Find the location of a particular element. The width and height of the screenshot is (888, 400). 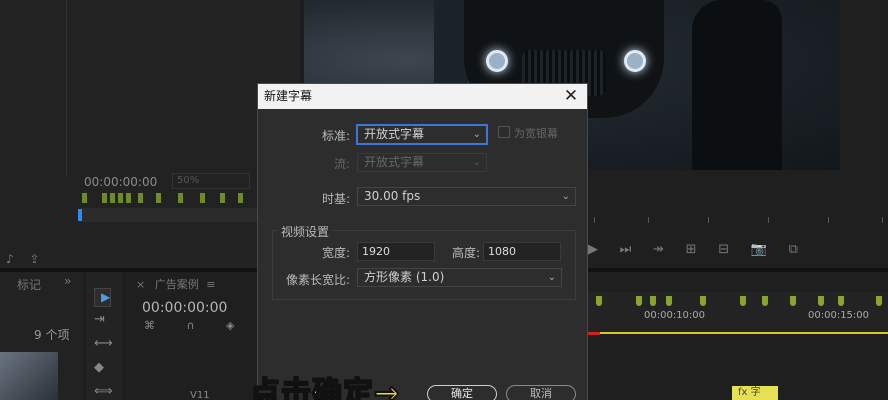

height-input: 1080 is located at coordinates (522, 251).